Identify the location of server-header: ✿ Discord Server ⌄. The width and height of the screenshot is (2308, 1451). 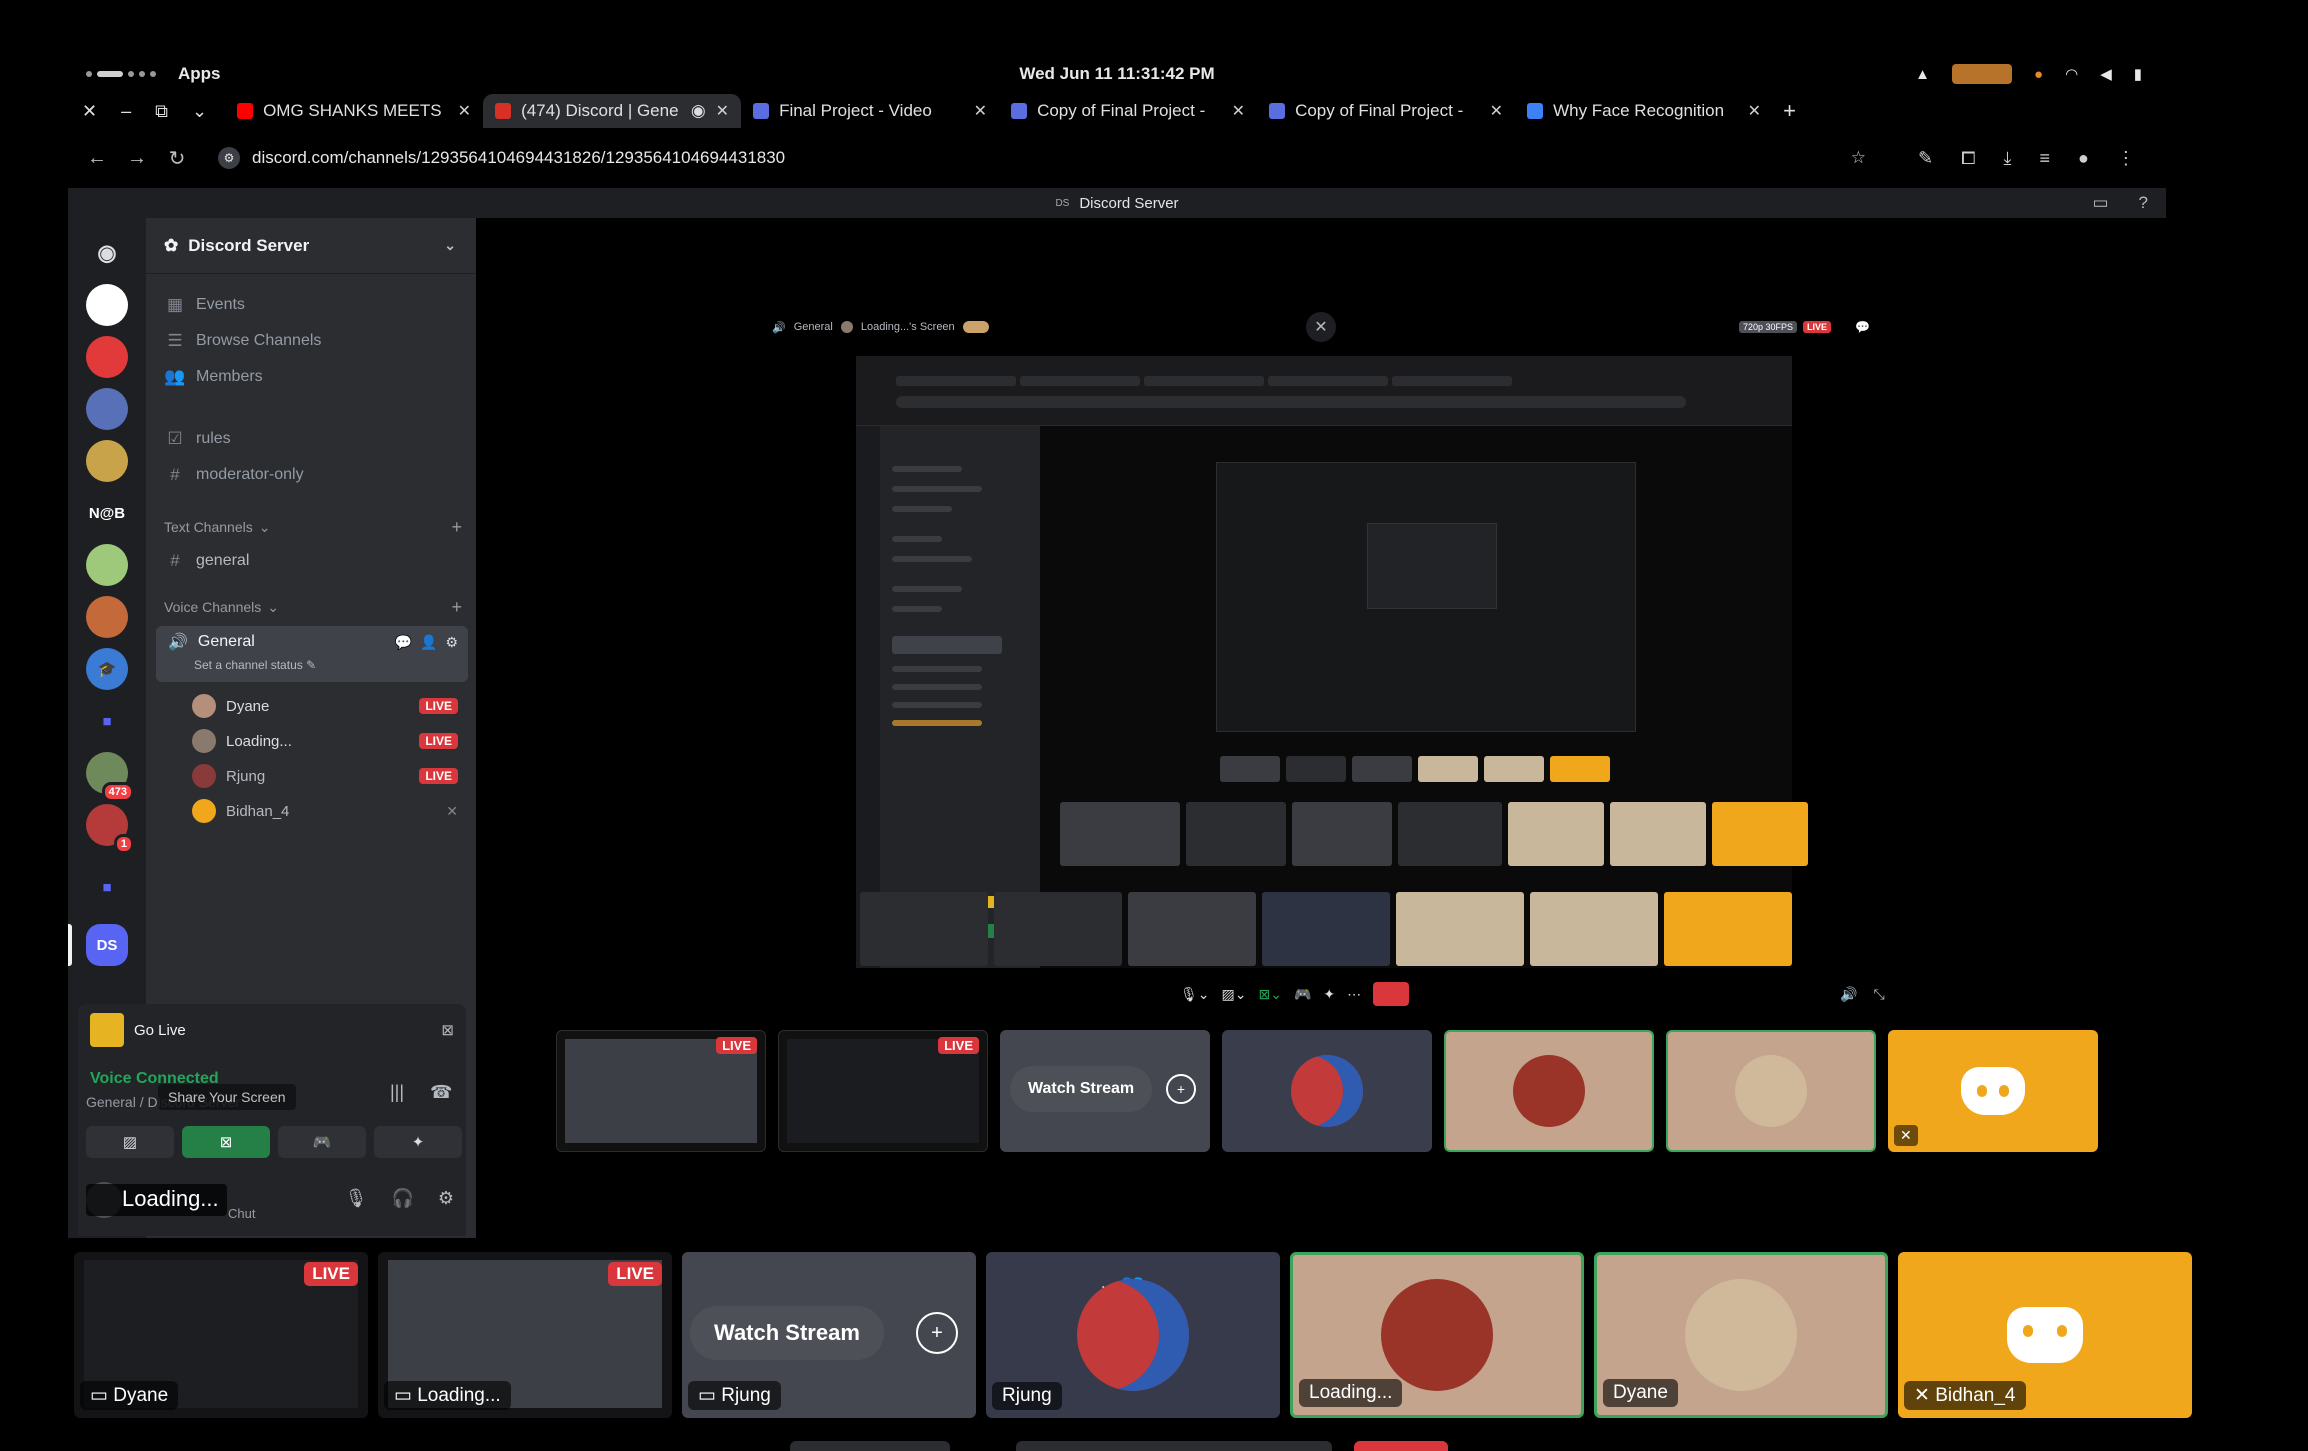
(311, 246).